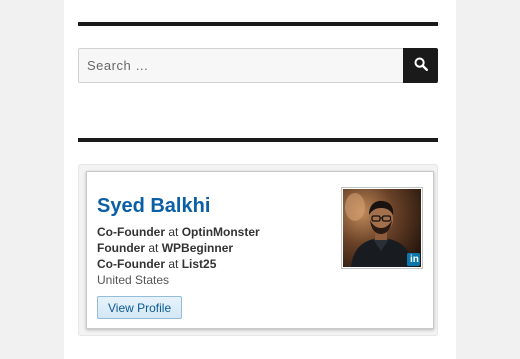 The width and height of the screenshot is (520, 359). Describe the element at coordinates (121, 248) in the screenshot. I see `position-title: Founder` at that location.